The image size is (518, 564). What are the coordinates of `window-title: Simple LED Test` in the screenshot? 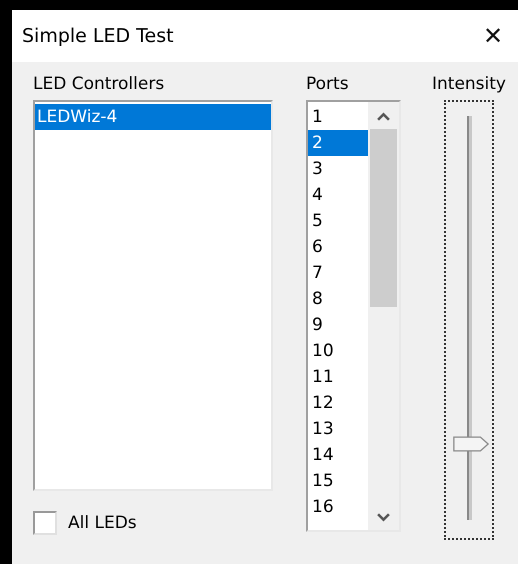 It's located at (98, 36).